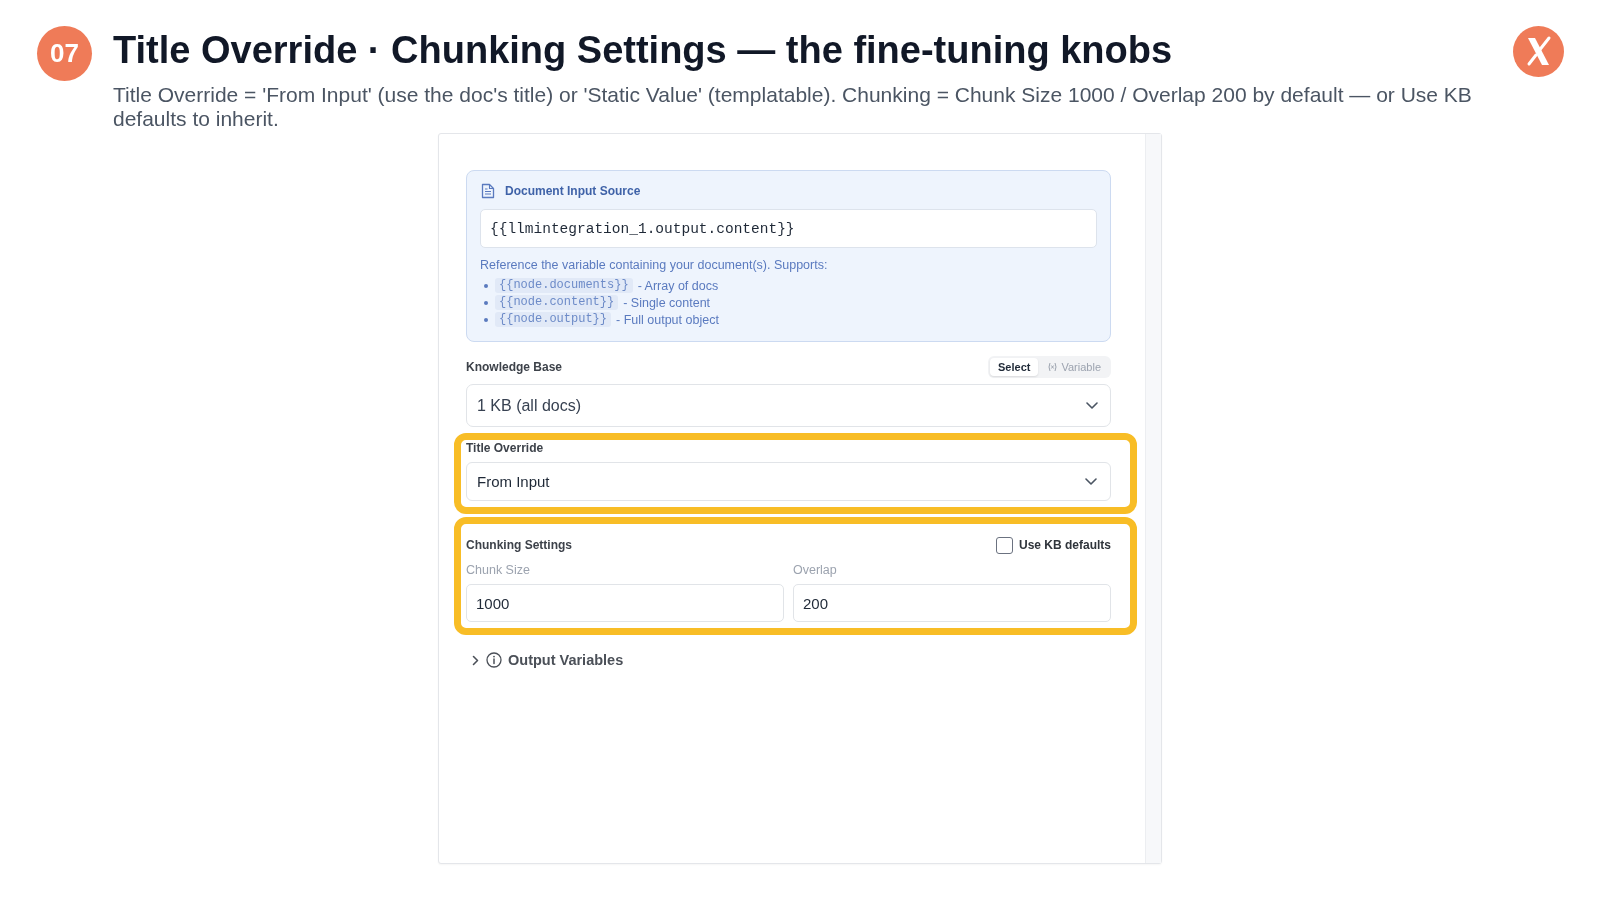 The height and width of the screenshot is (900, 1600). What do you see at coordinates (815, 570) in the screenshot?
I see `field-label: Overlap` at bounding box center [815, 570].